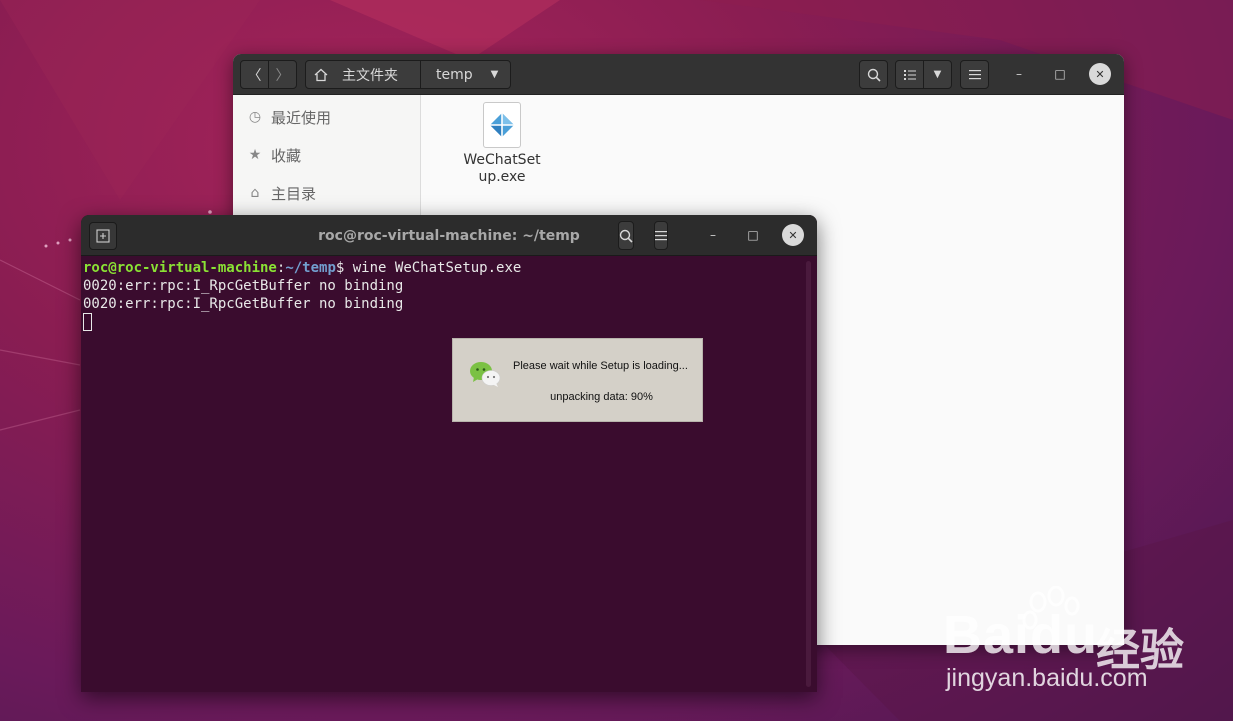  I want to click on watermark-brand: Baidu, so click(1021, 635).